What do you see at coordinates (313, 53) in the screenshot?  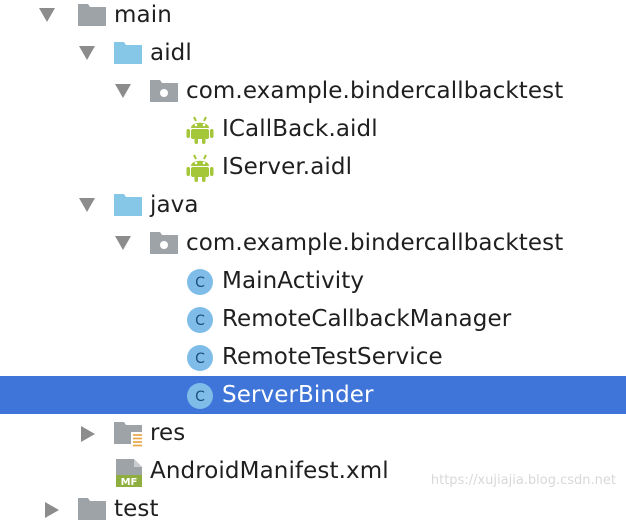 I see `tree-item-aidl: aidl` at bounding box center [313, 53].